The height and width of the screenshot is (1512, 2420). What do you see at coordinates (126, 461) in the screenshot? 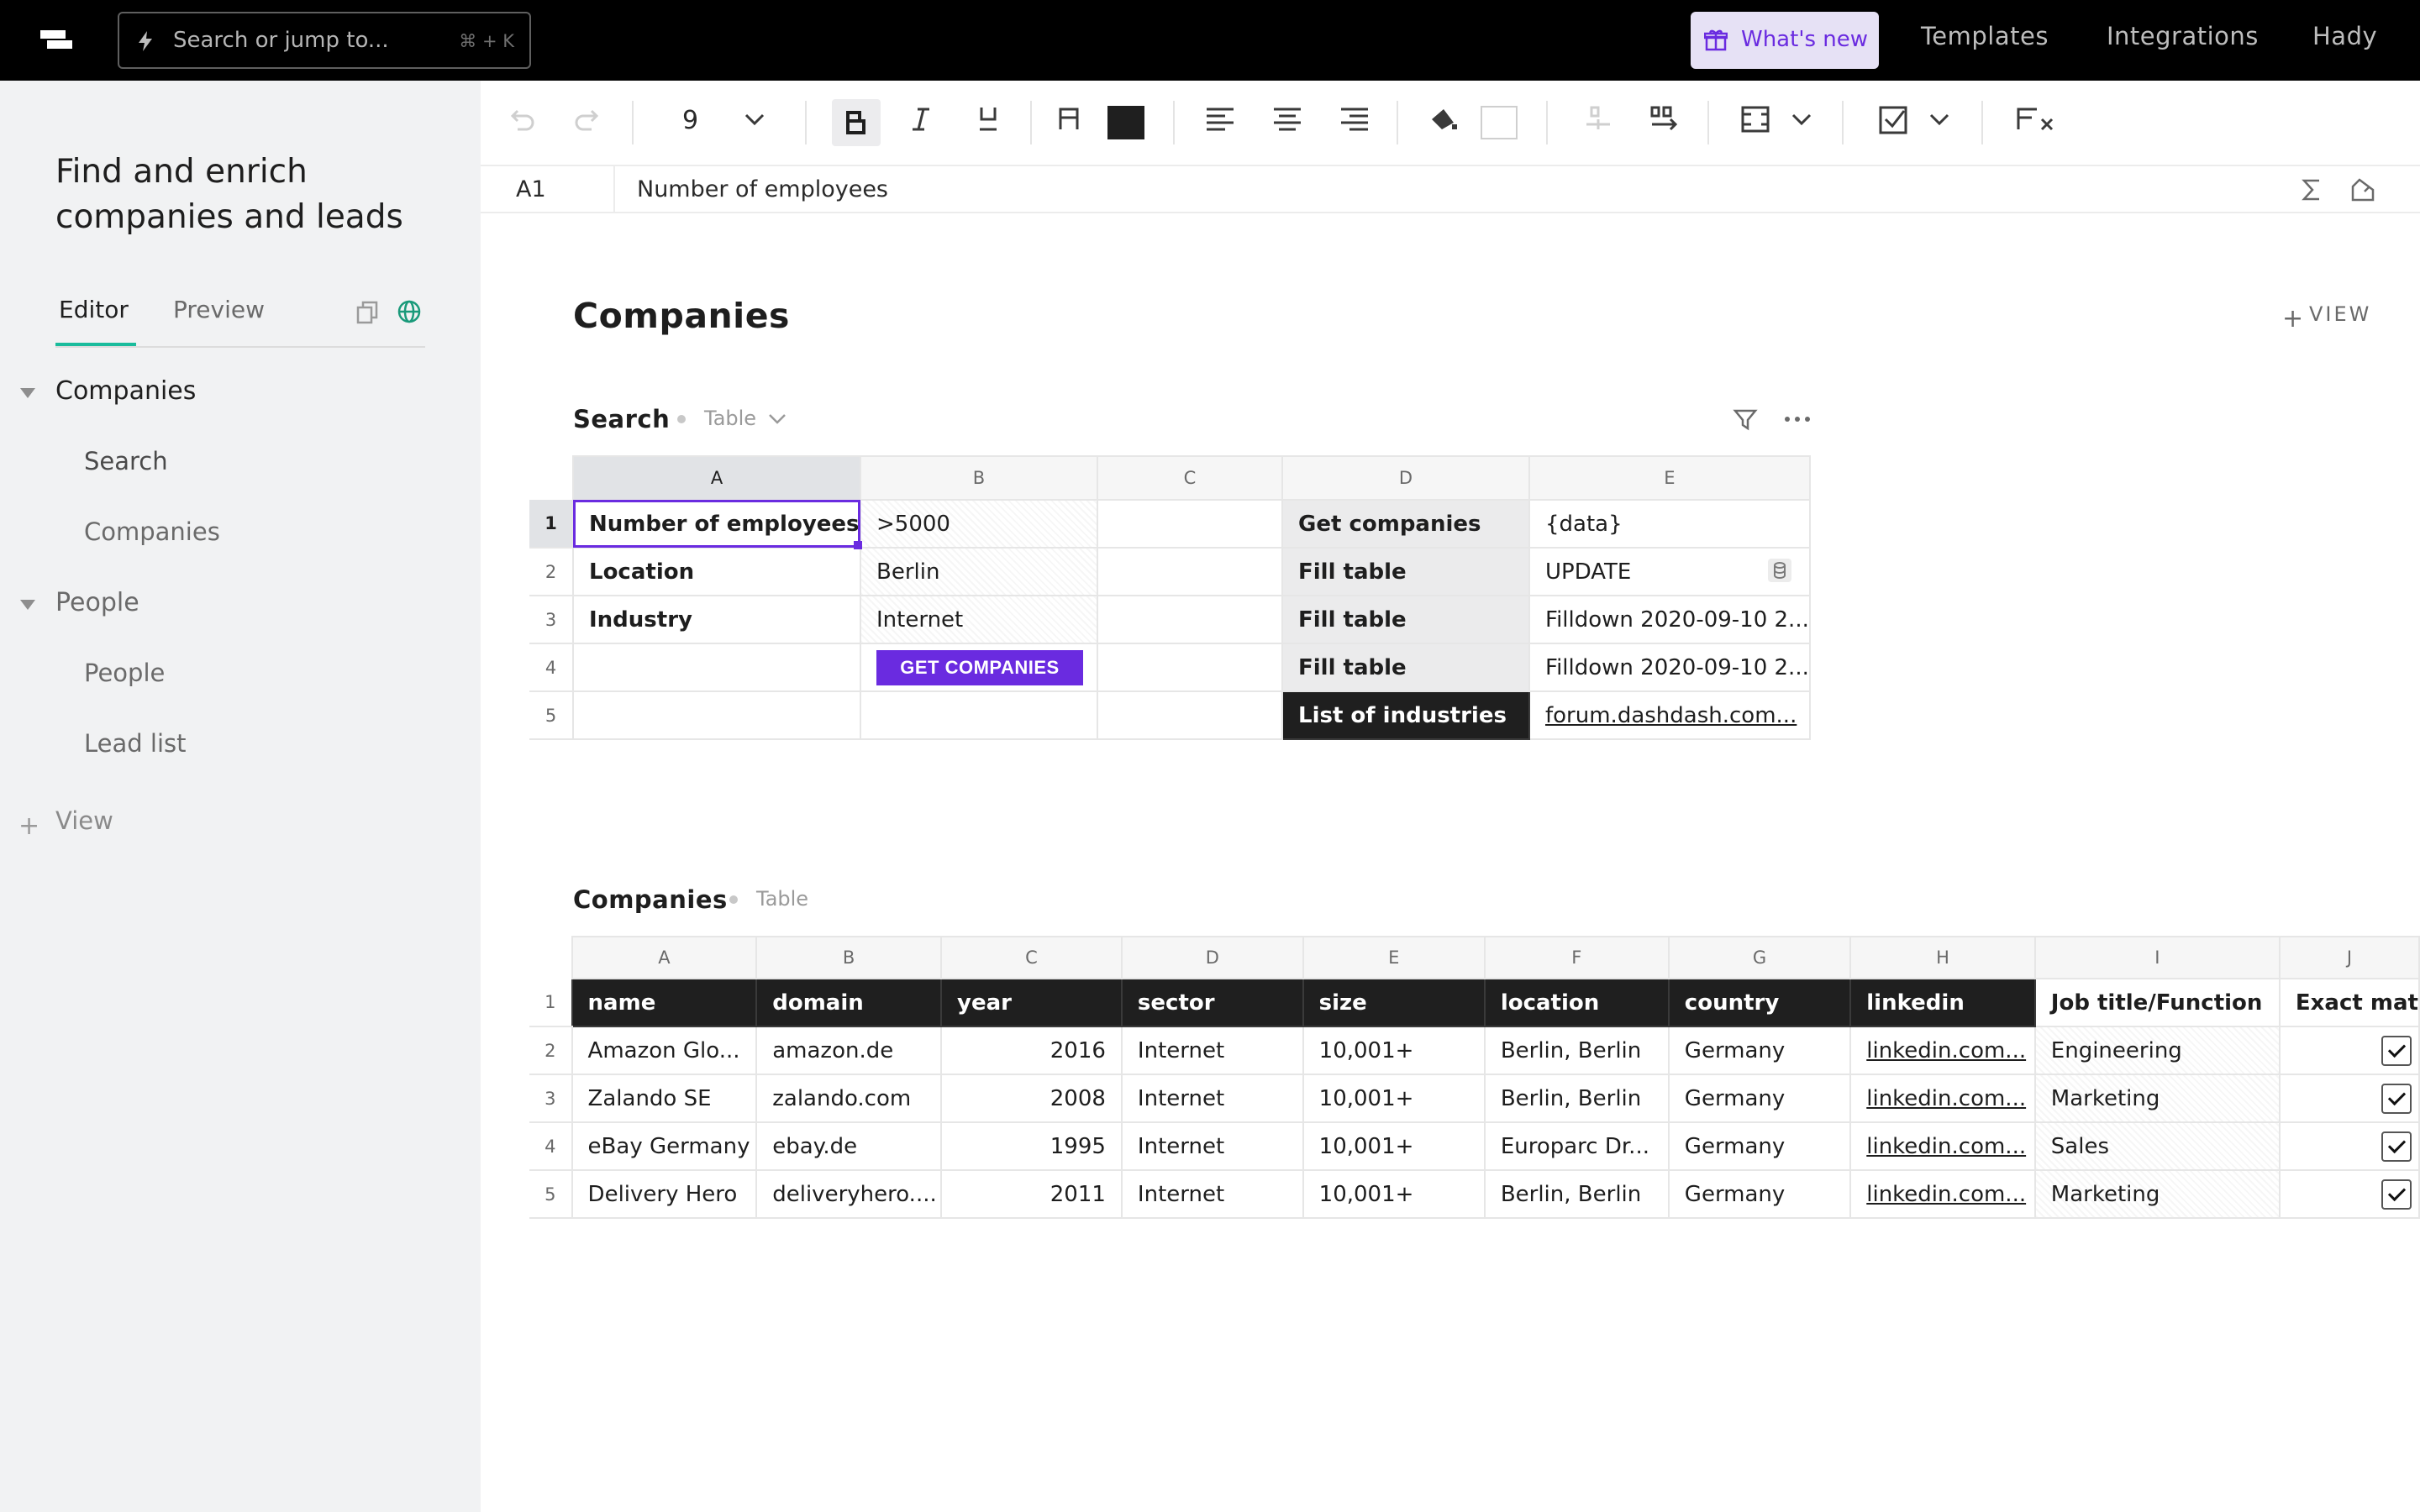
I see `sidebar-item-search: Search` at bounding box center [126, 461].